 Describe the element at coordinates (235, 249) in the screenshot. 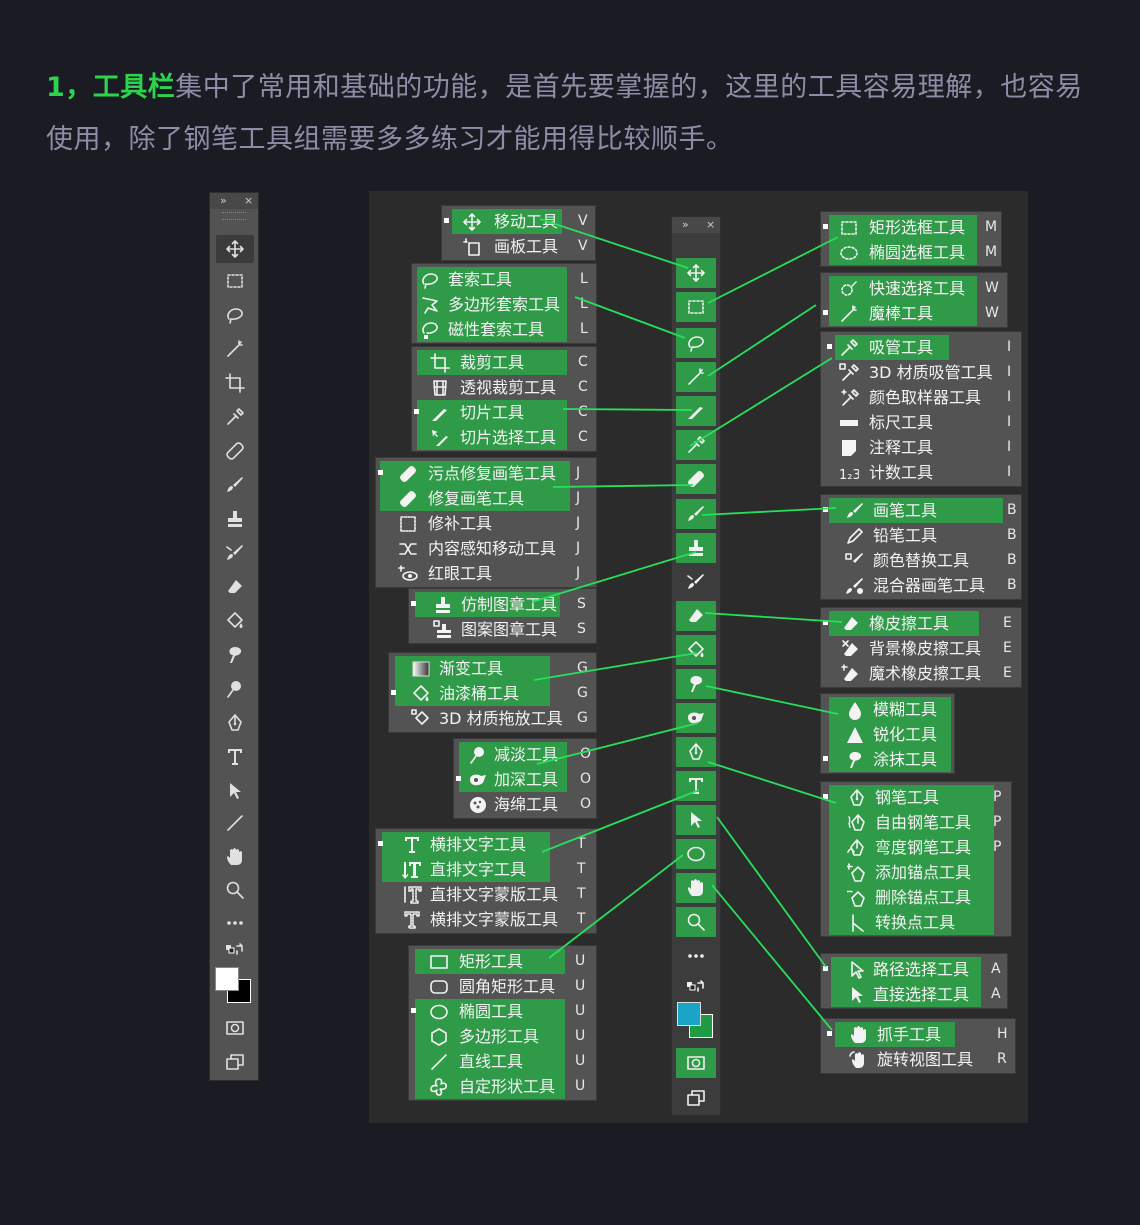

I see `move-icon` at that location.